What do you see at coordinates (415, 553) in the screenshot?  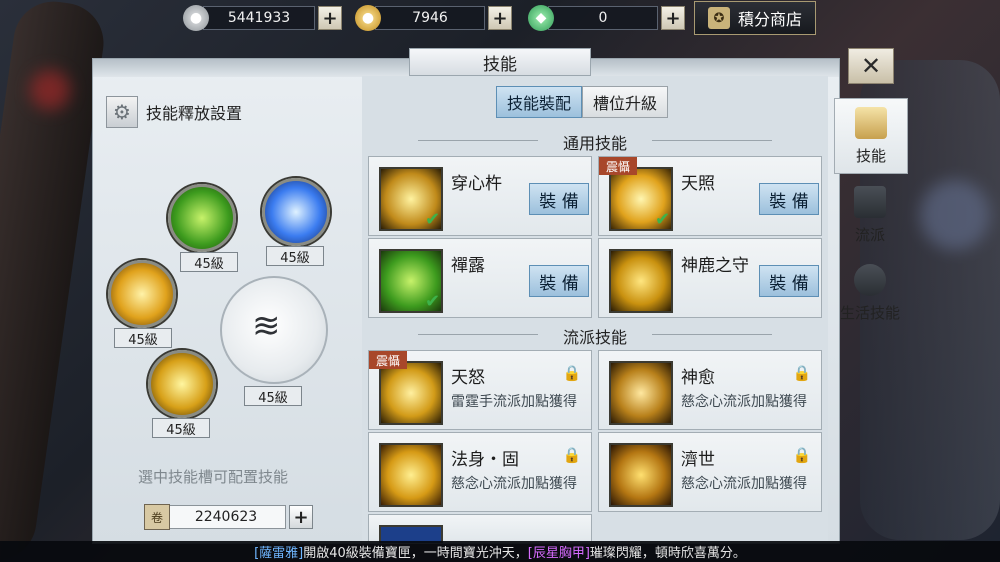 I see `ticker-text: 開啟40級裝備寶匣，一時間寶光沖天，` at bounding box center [415, 553].